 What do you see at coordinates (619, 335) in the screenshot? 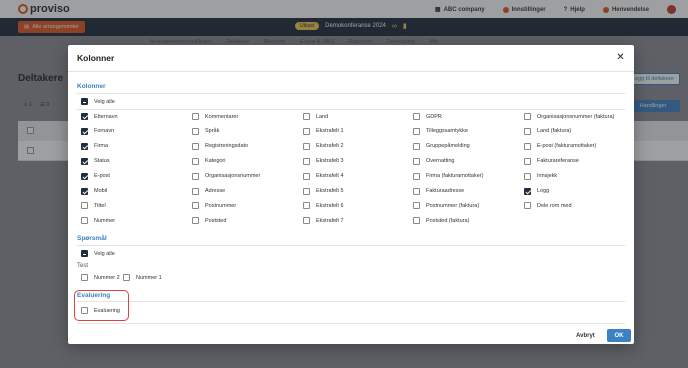
I see `ok-button: OK` at bounding box center [619, 335].